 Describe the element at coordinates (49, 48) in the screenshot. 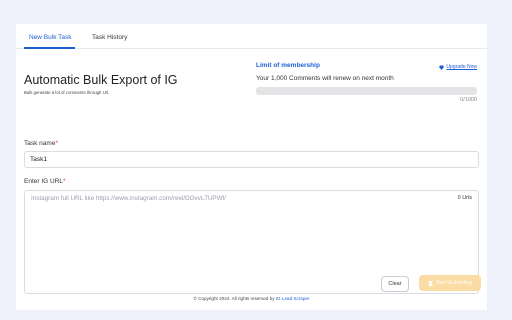

I see `active-tab-indicator` at that location.